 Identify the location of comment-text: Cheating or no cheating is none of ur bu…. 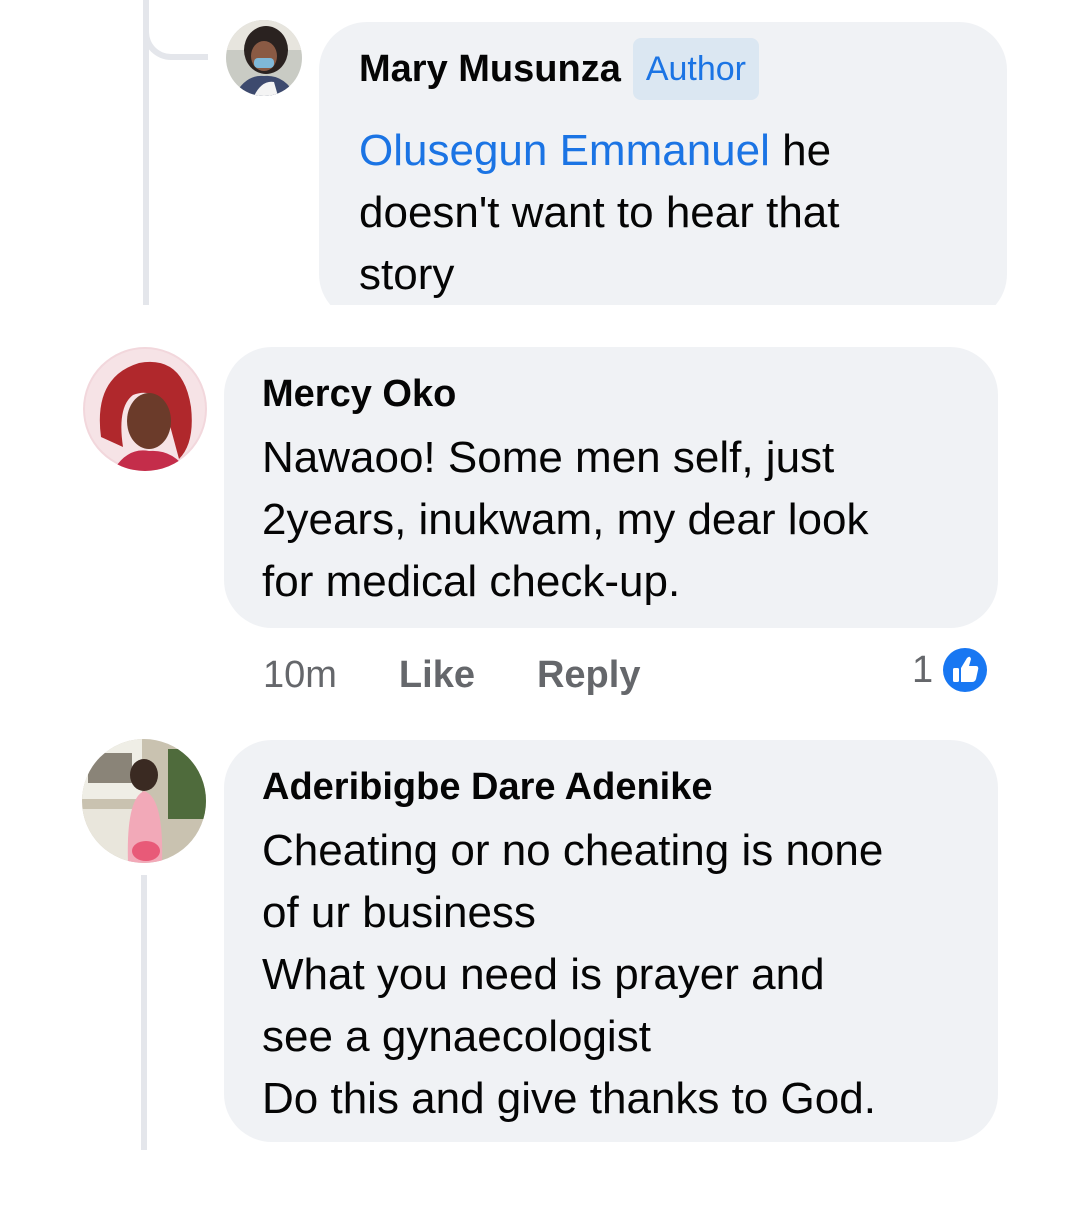
(573, 974).